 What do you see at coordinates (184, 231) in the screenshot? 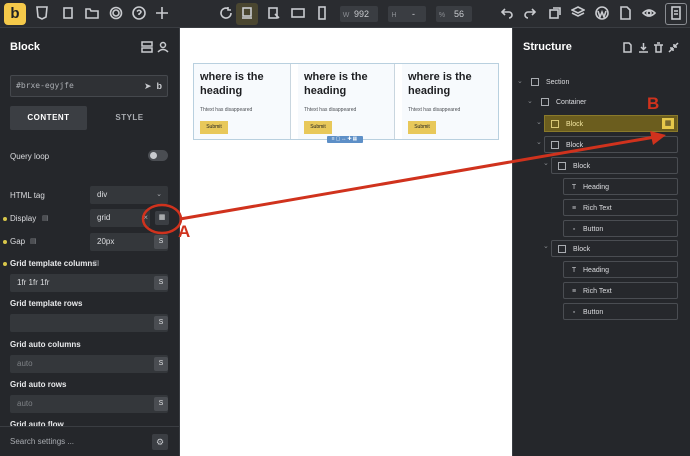
I see `annotation-label-a: A` at bounding box center [184, 231].